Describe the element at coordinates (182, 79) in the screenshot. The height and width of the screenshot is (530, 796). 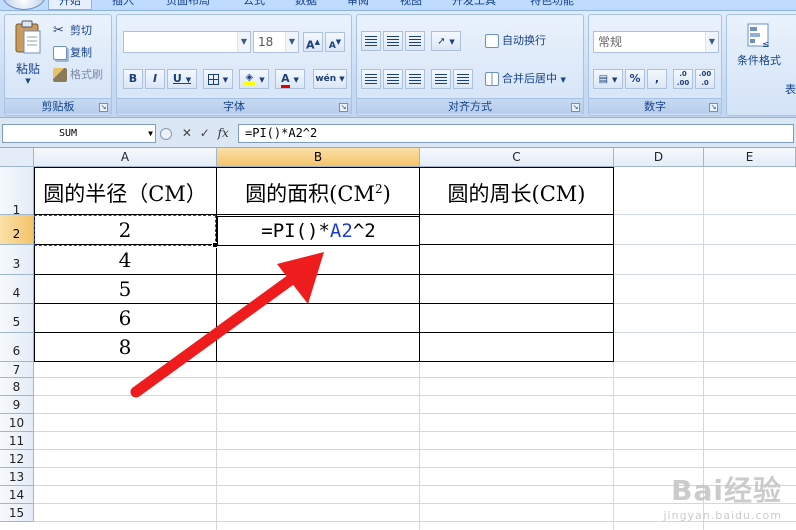
I see `underline-button: U ▼` at that location.